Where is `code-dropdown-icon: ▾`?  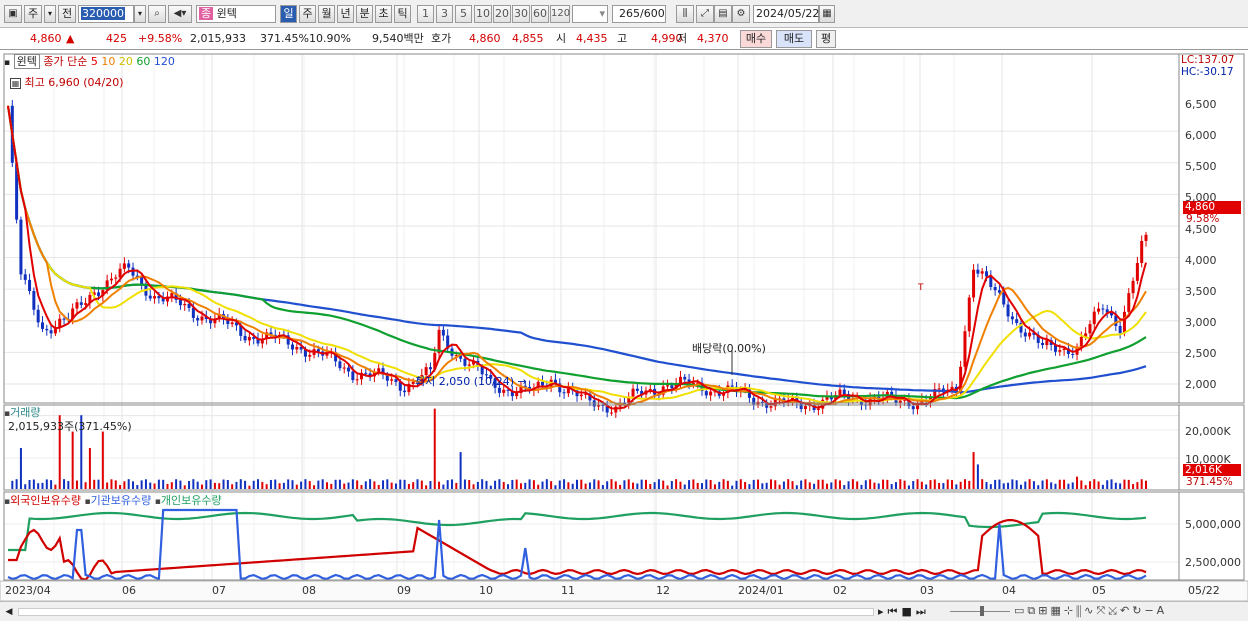 code-dropdown-icon: ▾ is located at coordinates (140, 14).